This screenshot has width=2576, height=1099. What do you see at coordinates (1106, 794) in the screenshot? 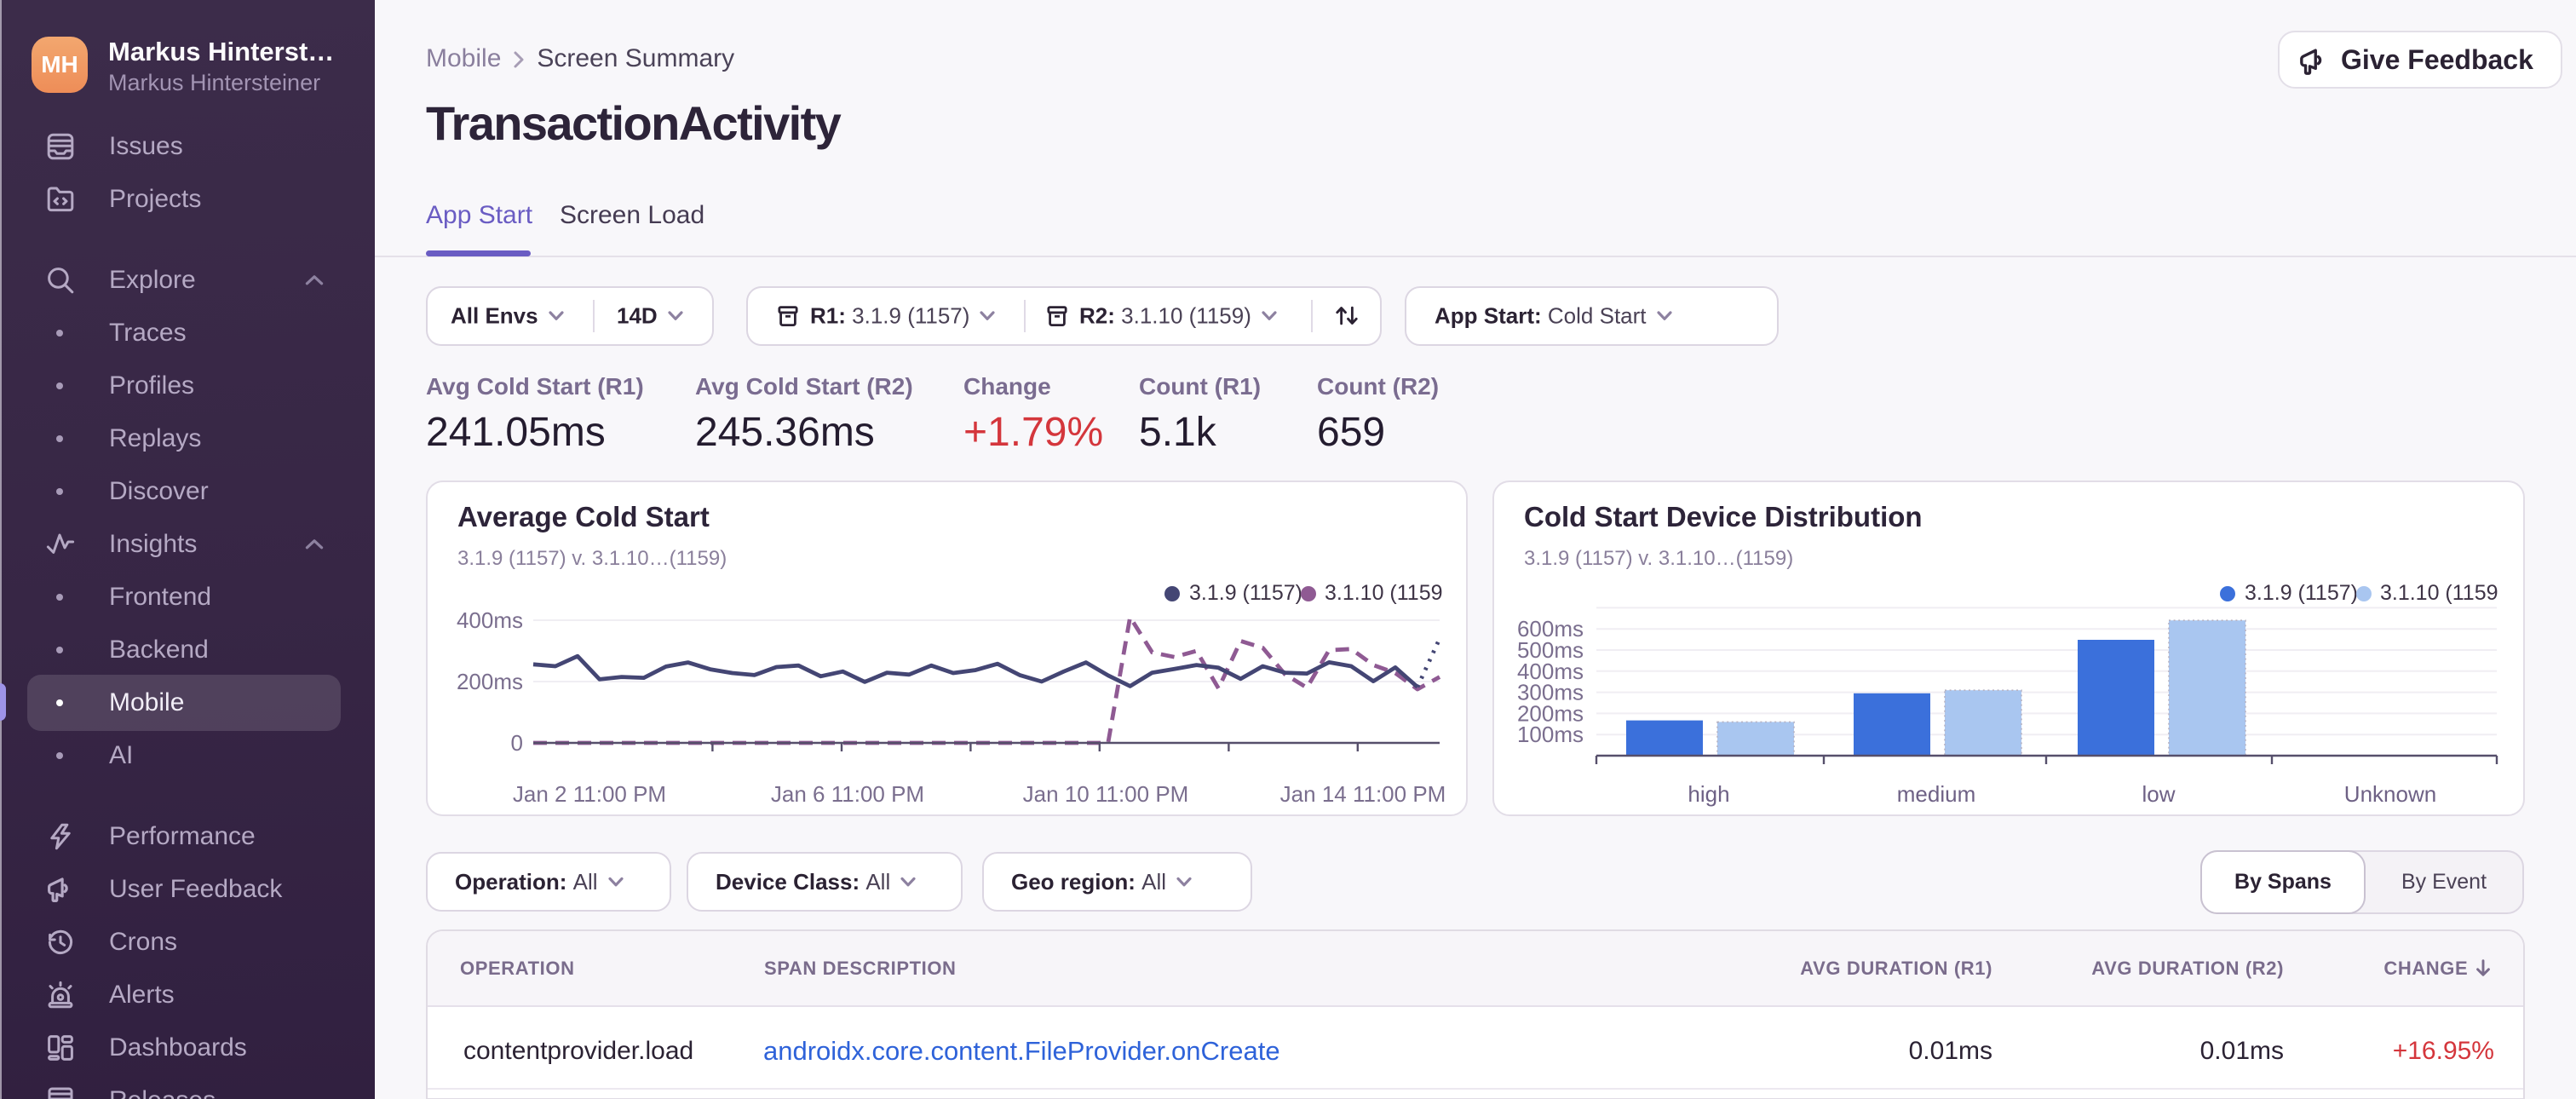
I see `svg-text: Jan 10 11:00 PM` at bounding box center [1106, 794].